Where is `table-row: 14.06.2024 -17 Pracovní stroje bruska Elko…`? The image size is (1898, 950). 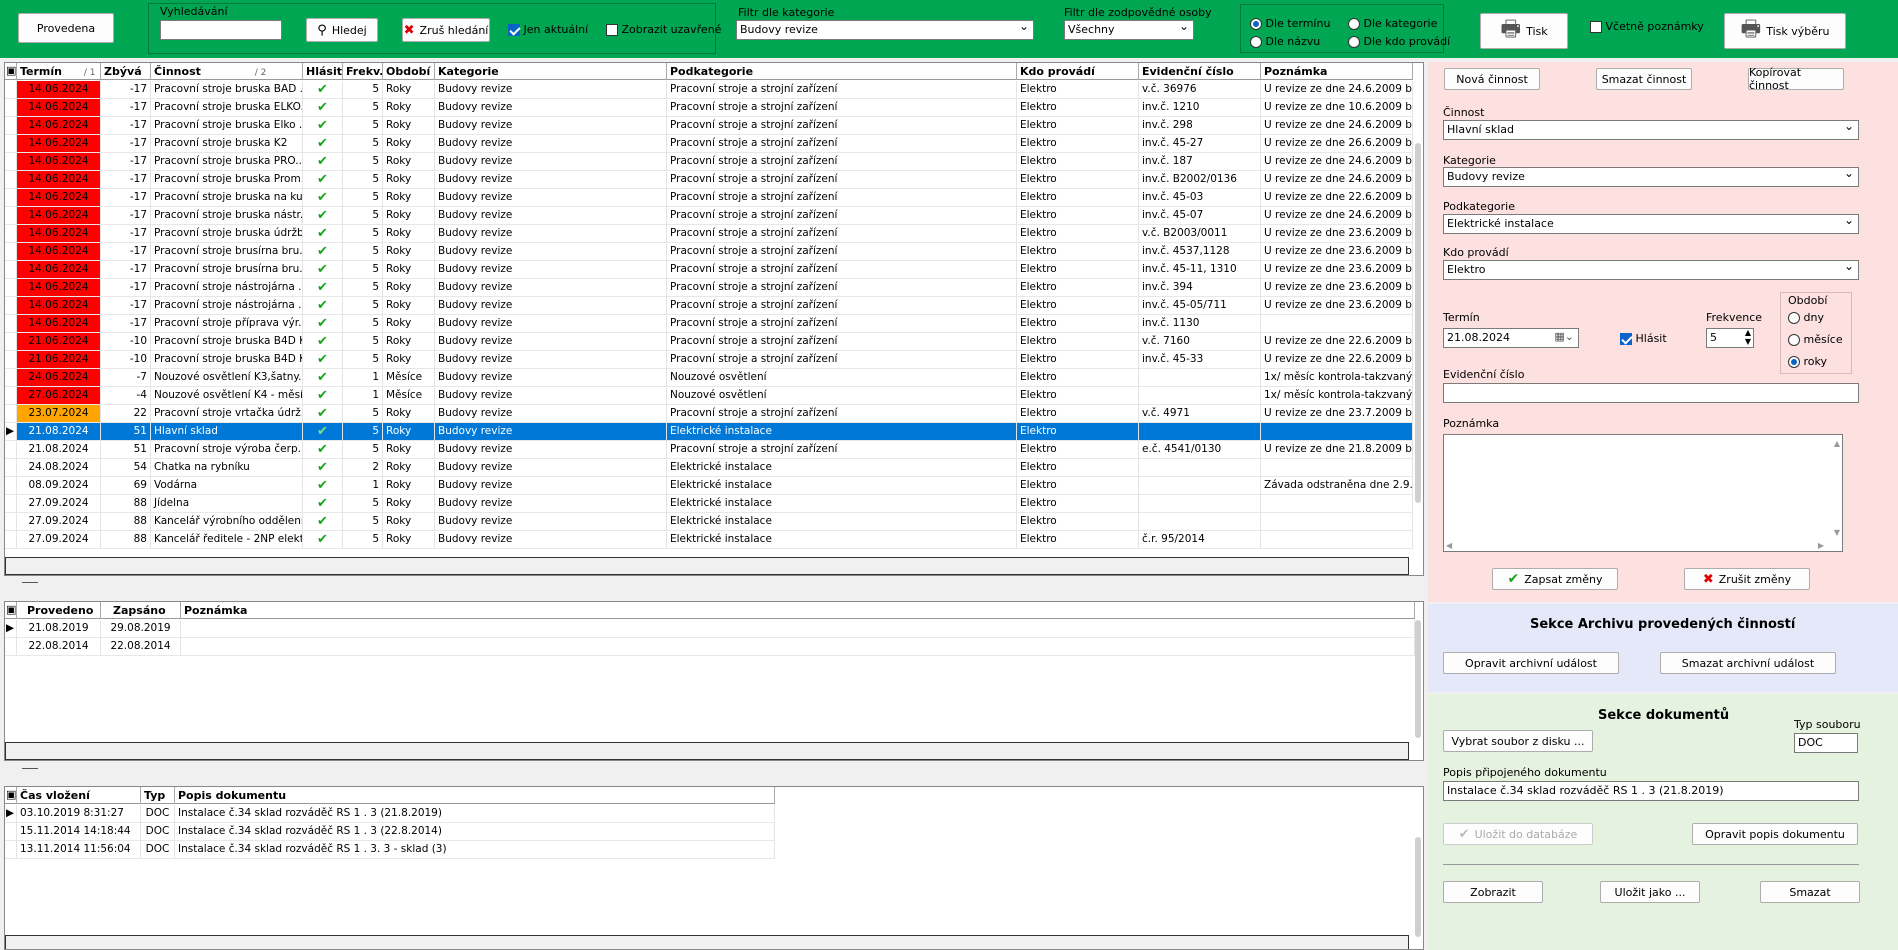 table-row: 14.06.2024 -17 Pracovní stroje bruska Elko… is located at coordinates (709, 126).